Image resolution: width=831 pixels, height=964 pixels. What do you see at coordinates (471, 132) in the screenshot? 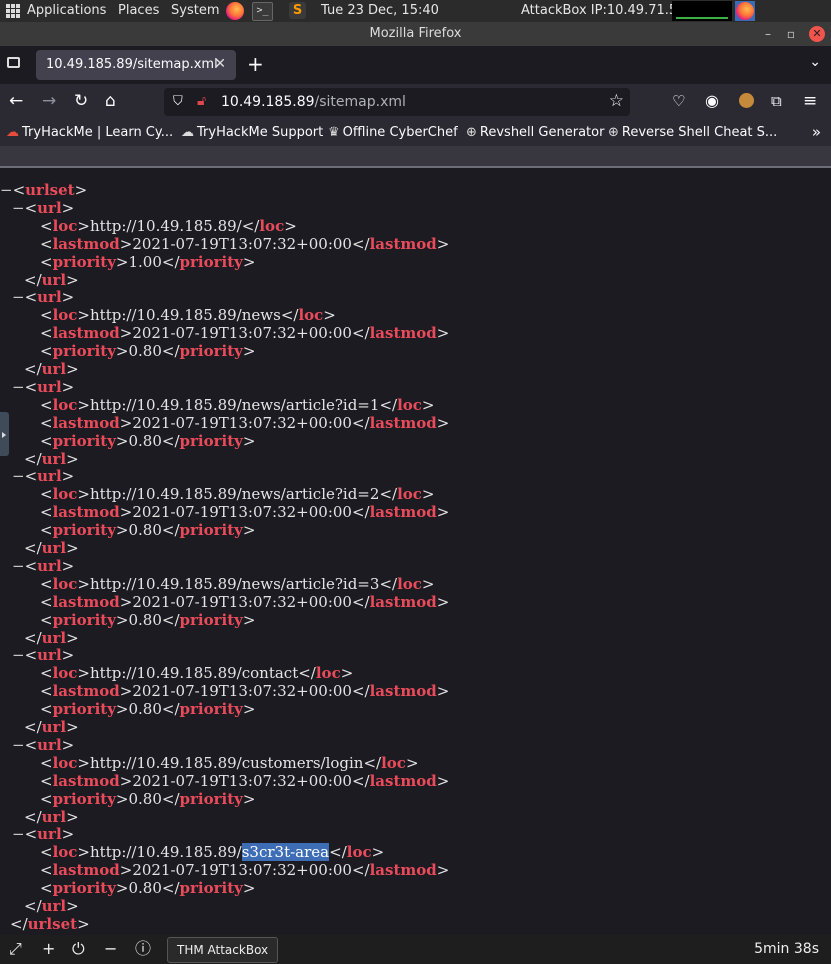
I see `globe-icon: ⊕` at bounding box center [471, 132].